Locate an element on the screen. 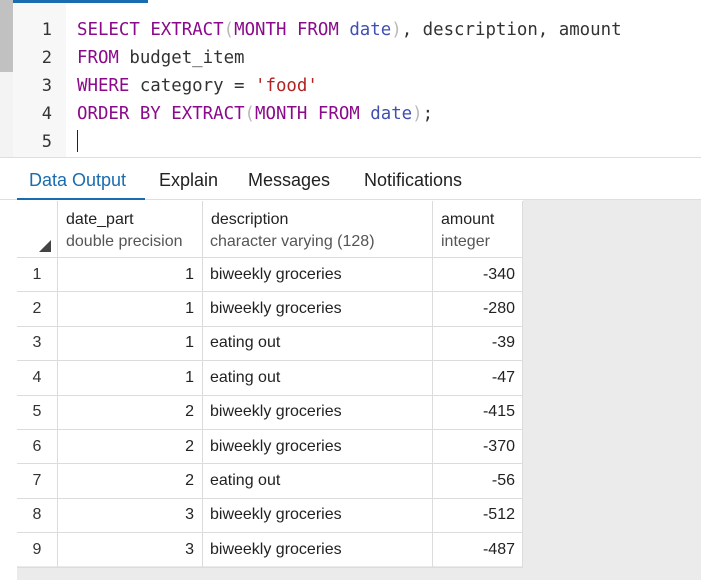 Image resolution: width=701 pixels, height=580 pixels. editor-scrollbar-thumb is located at coordinates (6, 36).